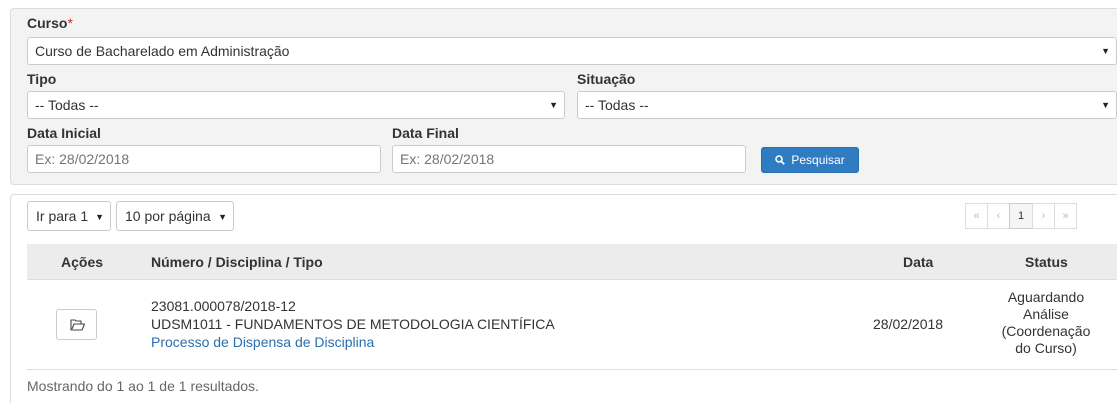  I want to click on curso-label: Curso*, so click(50, 23).